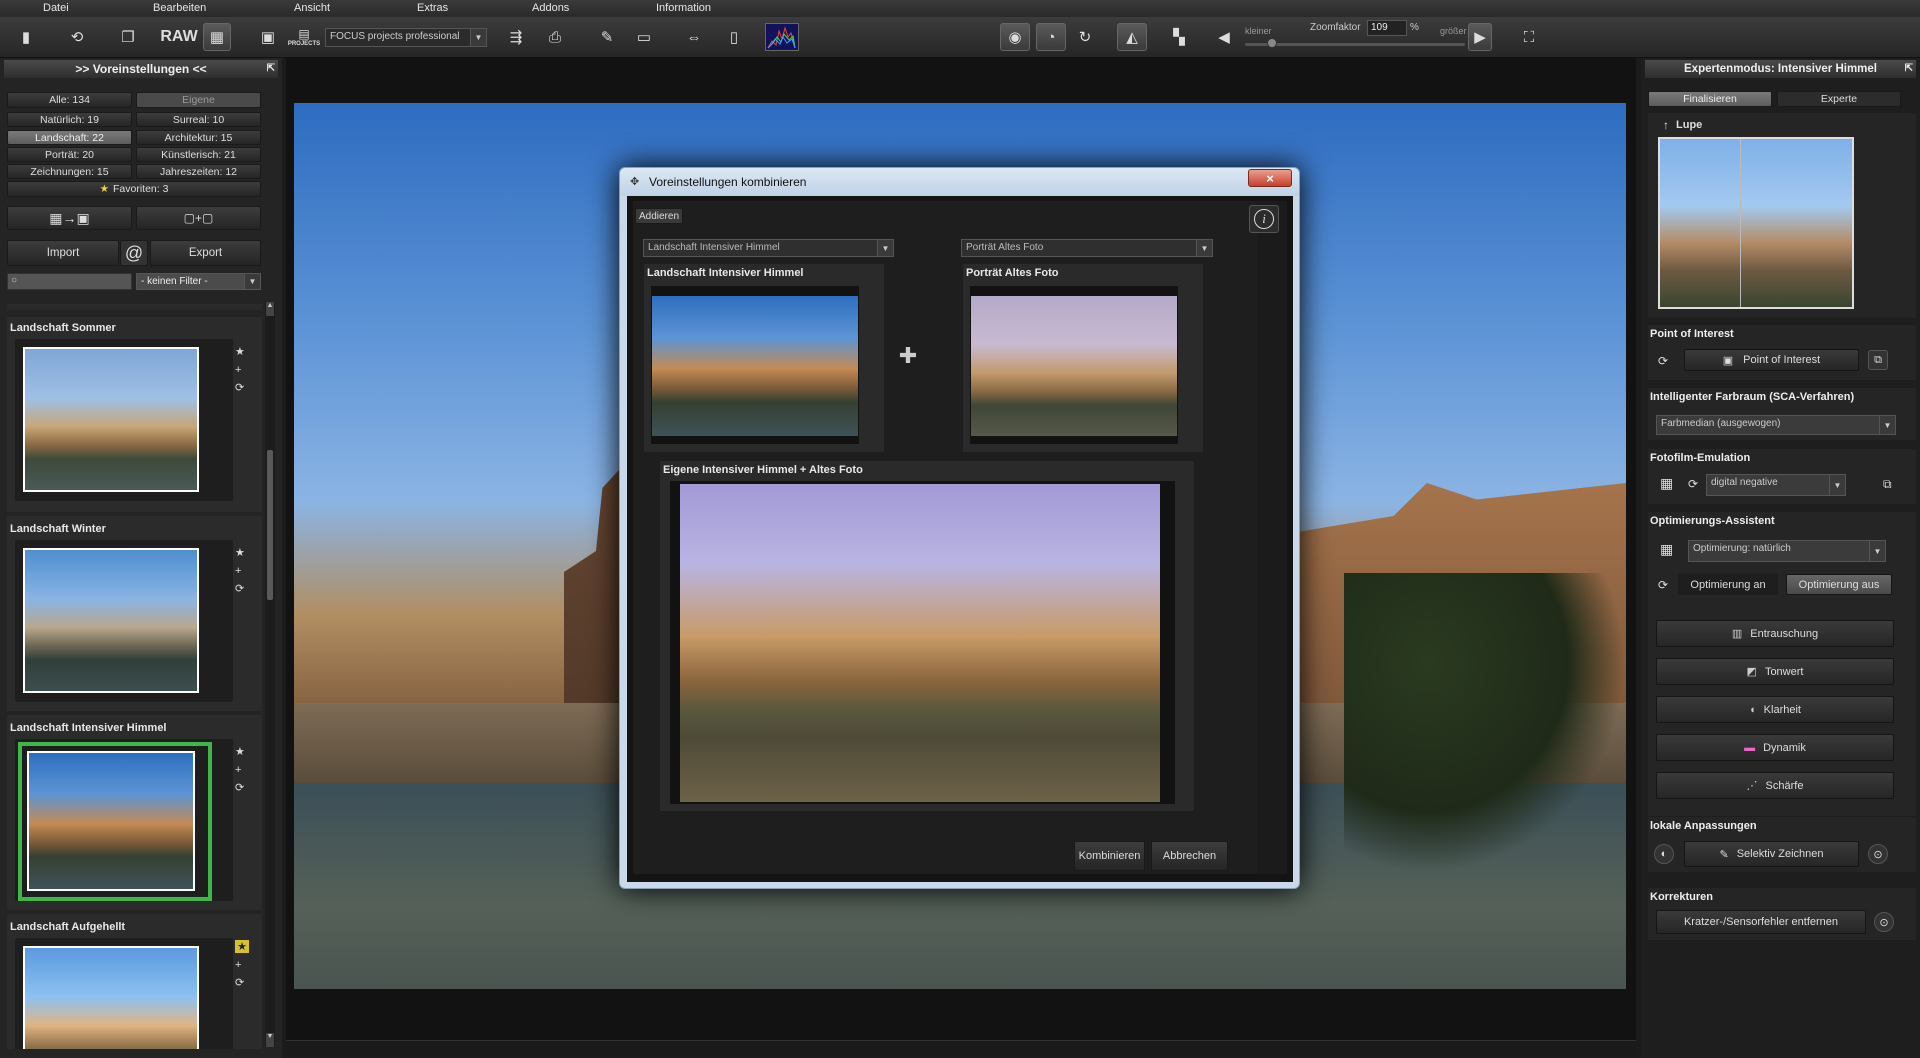 The height and width of the screenshot is (1058, 1920). I want to click on menu-addons: Addons, so click(550, 8).